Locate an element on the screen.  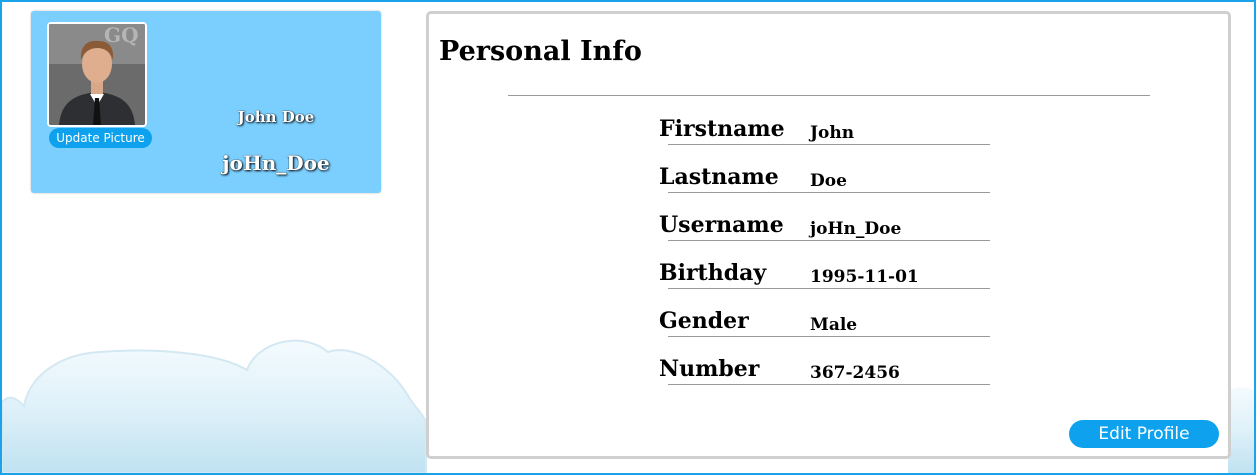
field-number: Number 367-2456 is located at coordinates (829, 378).